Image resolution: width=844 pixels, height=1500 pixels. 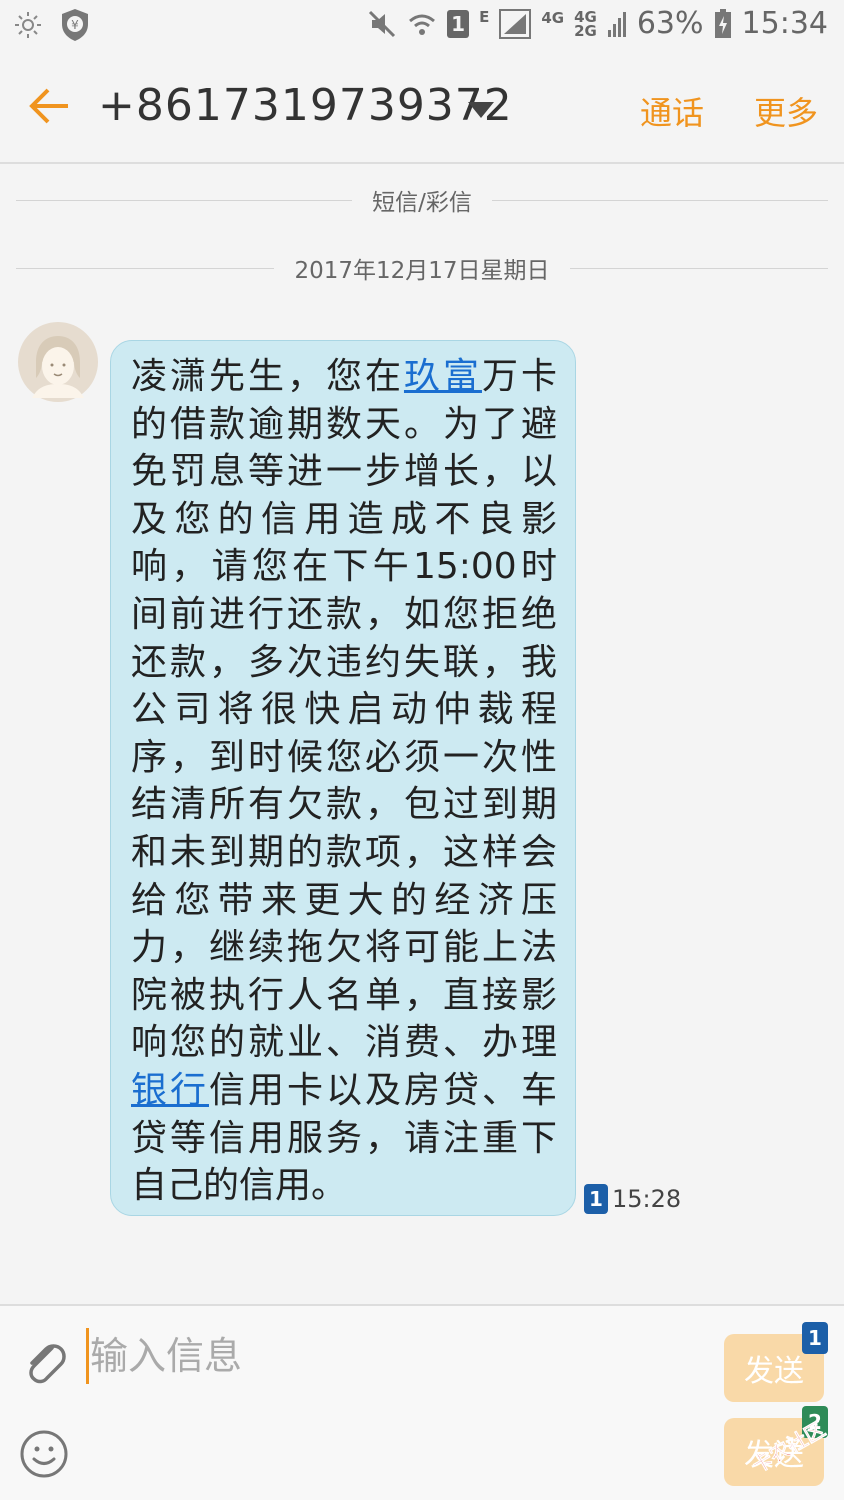 I want to click on call-button: 通话, so click(x=672, y=111).